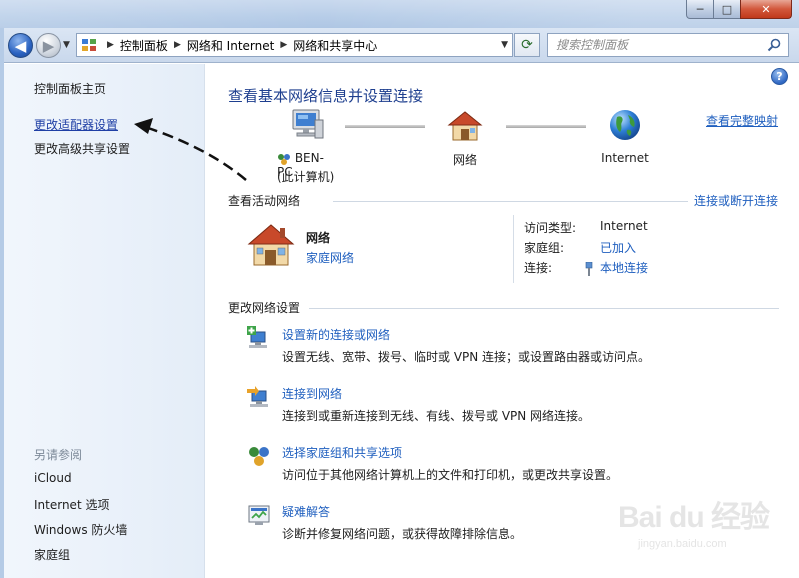  I want to click on computer-icon, so click(308, 124).